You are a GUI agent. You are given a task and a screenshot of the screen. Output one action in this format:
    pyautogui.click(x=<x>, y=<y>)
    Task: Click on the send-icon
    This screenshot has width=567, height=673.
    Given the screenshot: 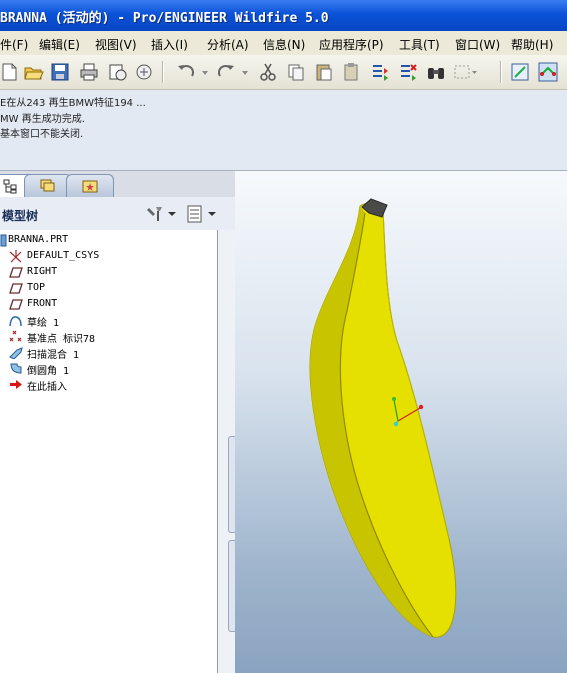 What is the action you would take?
    pyautogui.click(x=117, y=72)
    